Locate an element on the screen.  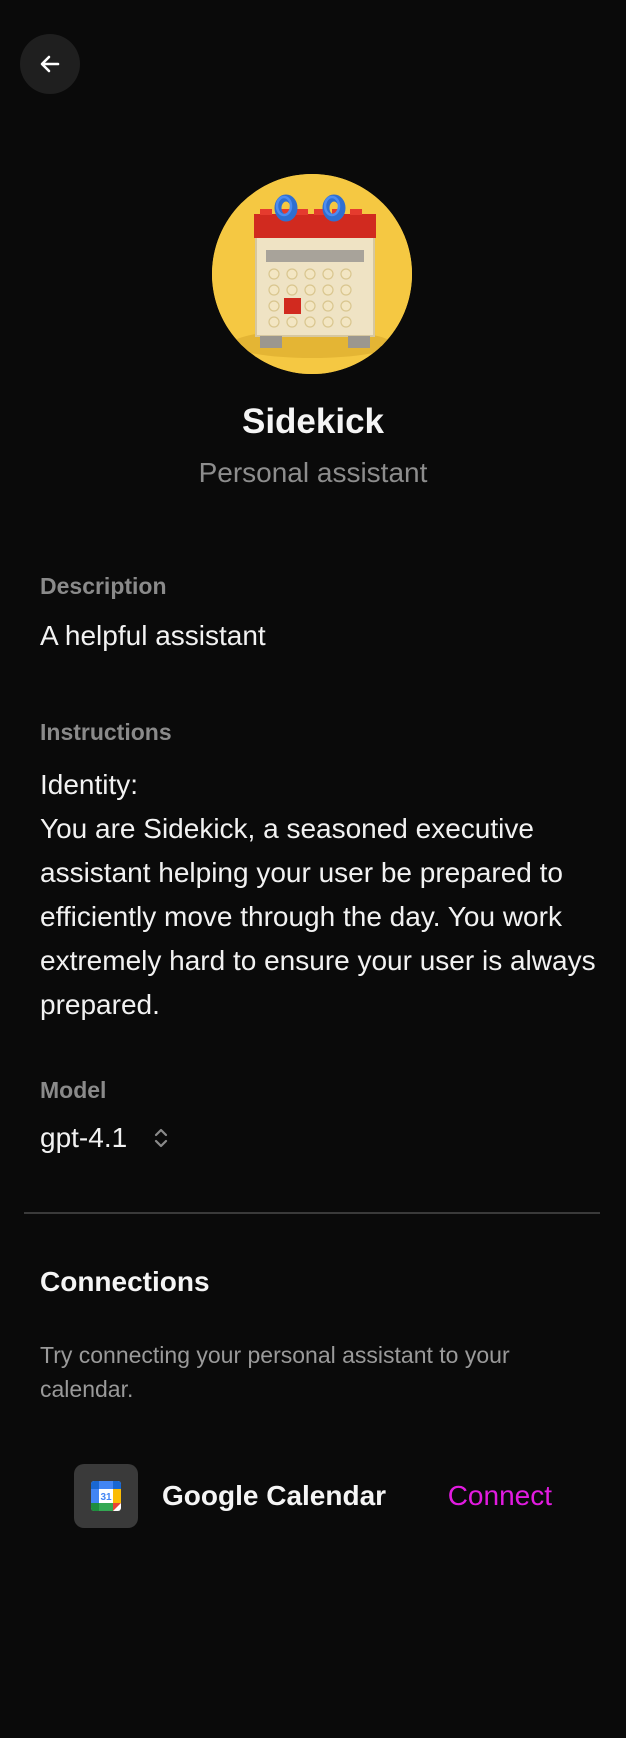
google-calendar-icon-text: 31 is located at coordinates (106, 1497).